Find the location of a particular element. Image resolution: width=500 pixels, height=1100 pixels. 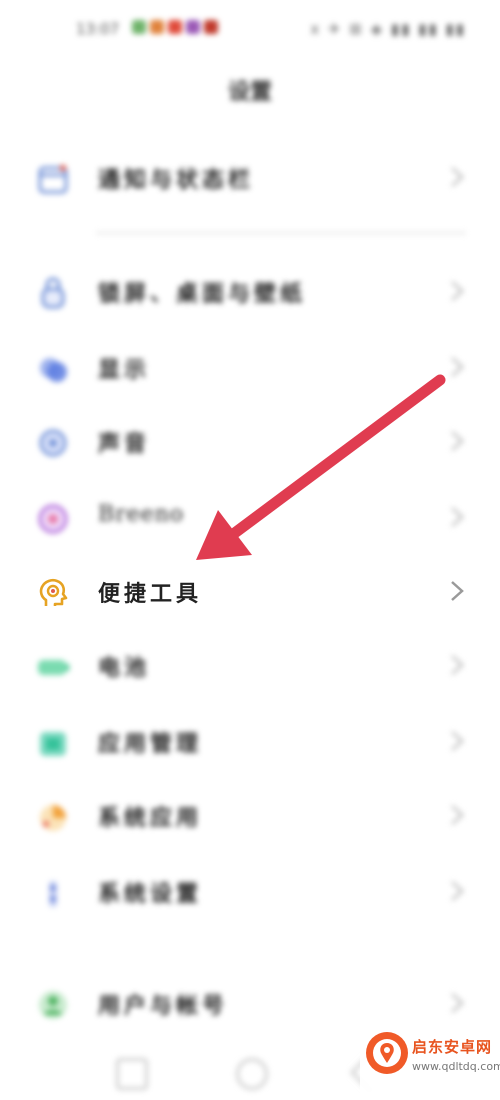

settings-item-label: 应用管理 is located at coordinates (150, 744).